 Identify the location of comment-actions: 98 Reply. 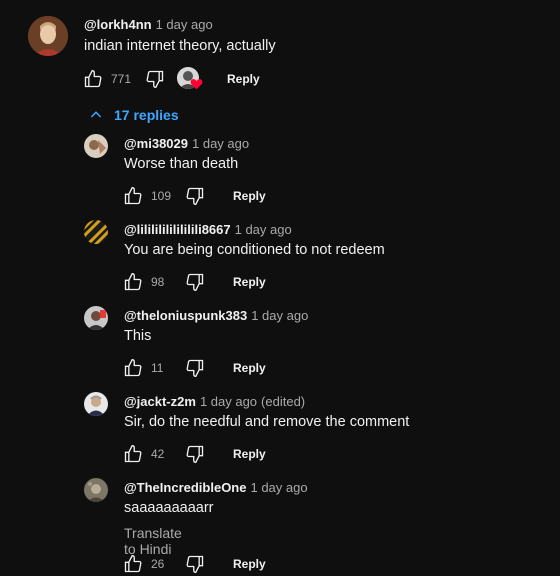
(193, 282).